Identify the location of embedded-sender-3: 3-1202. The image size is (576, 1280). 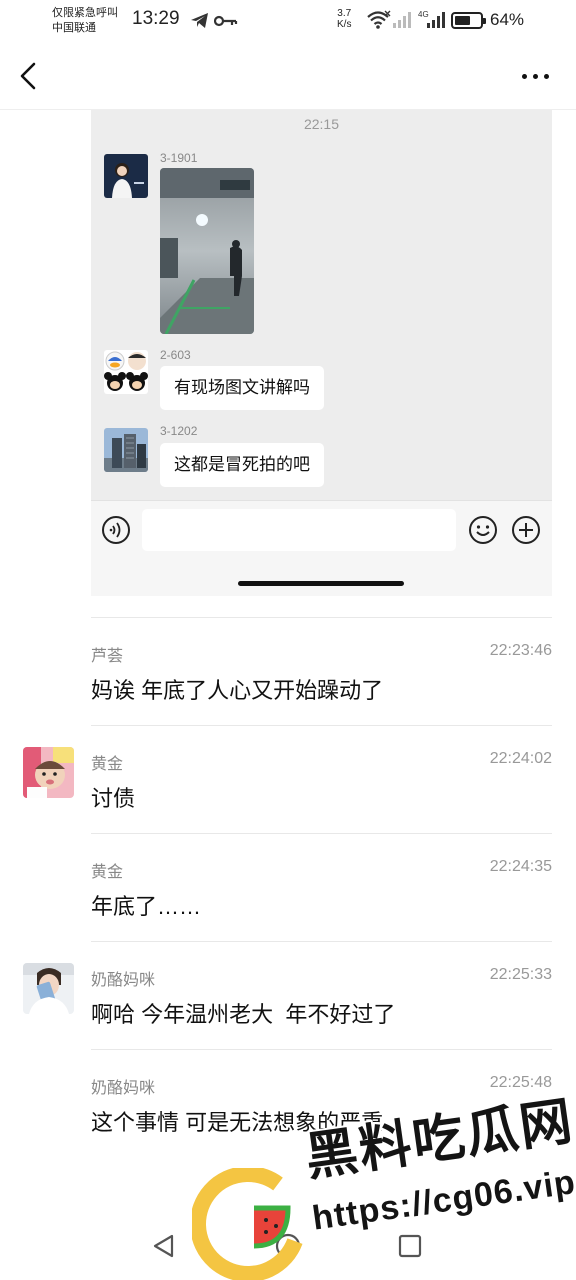
(179, 431).